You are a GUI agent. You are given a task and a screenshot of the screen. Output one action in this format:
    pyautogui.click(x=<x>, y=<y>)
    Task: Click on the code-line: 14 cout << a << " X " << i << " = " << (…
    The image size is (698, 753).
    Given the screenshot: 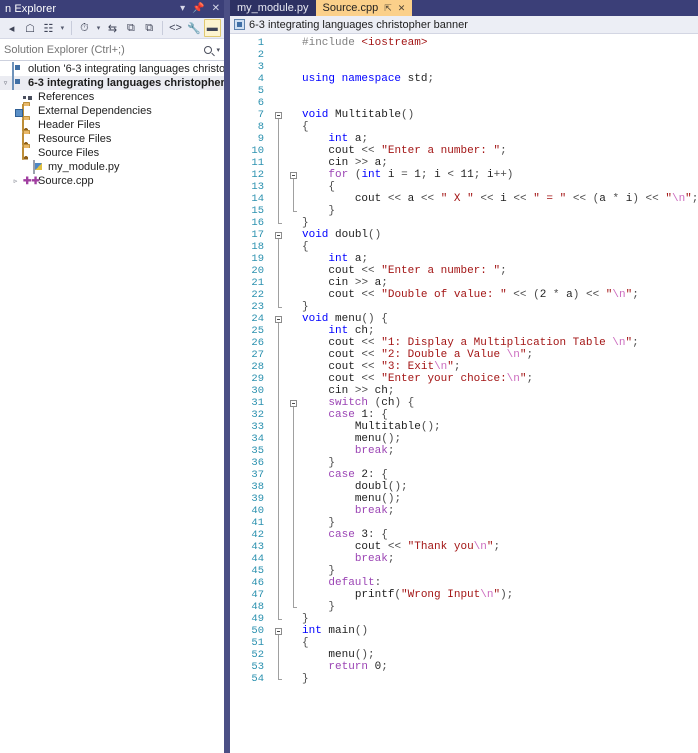 What is the action you would take?
    pyautogui.click(x=464, y=199)
    